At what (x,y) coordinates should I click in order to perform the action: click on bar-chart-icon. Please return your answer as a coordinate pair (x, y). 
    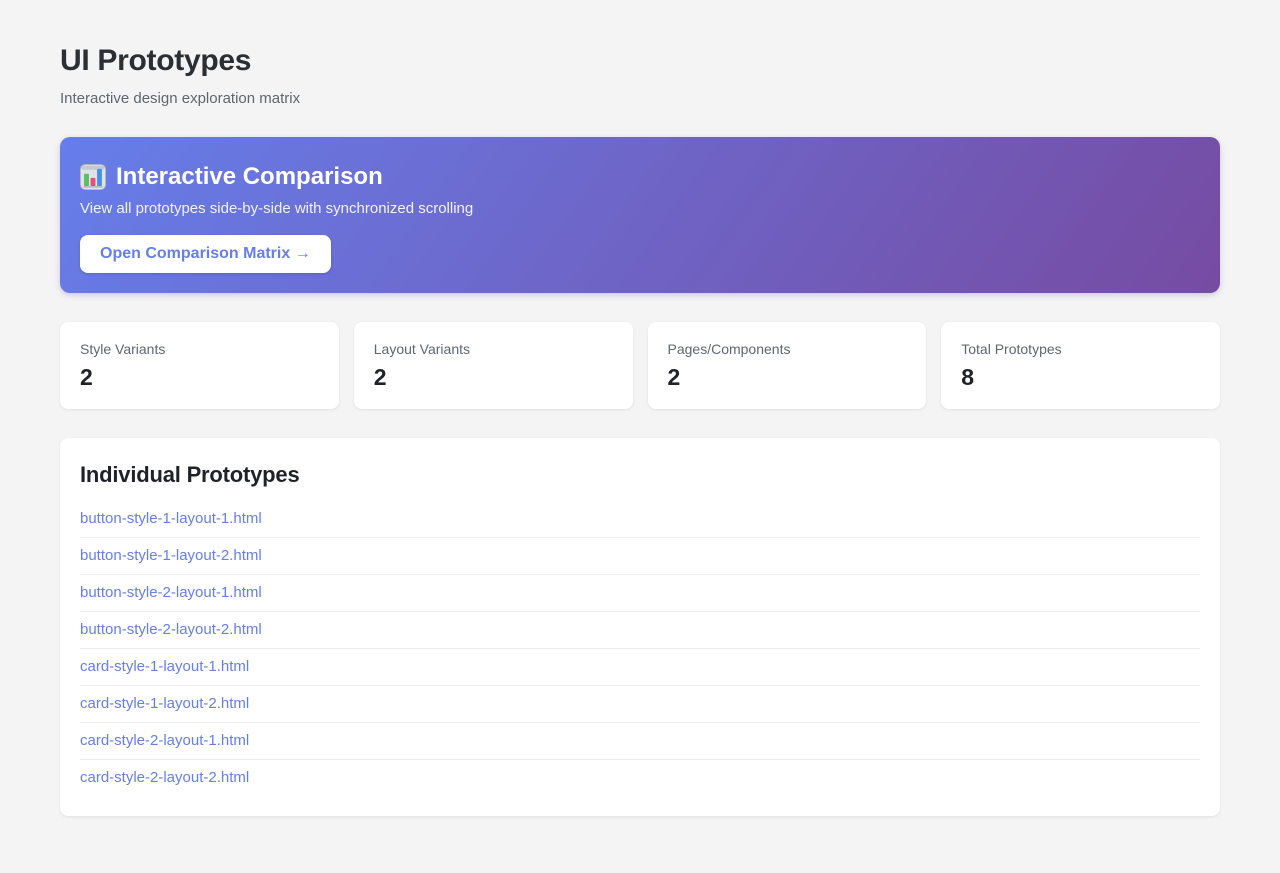
    Looking at the image, I should click on (93, 177).